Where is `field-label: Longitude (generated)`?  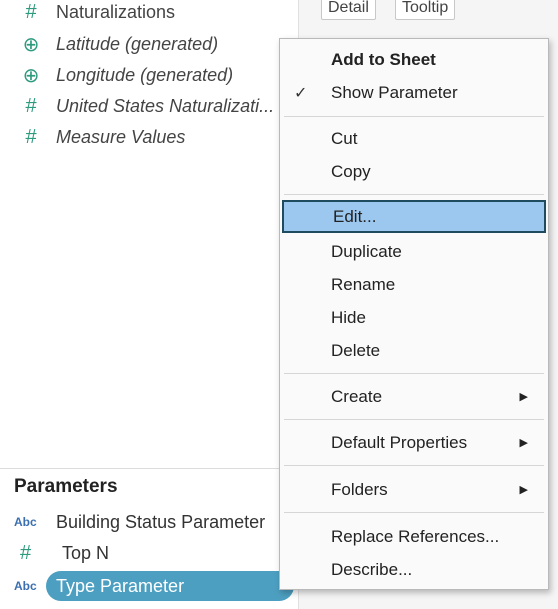 field-label: Longitude (generated) is located at coordinates (145, 74).